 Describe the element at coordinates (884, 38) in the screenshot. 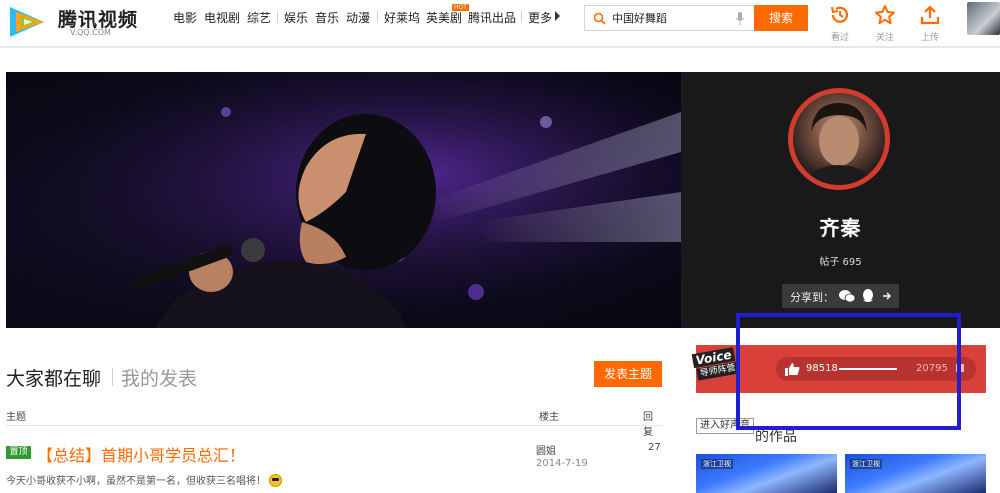

I see `follow-label: 关注` at that location.